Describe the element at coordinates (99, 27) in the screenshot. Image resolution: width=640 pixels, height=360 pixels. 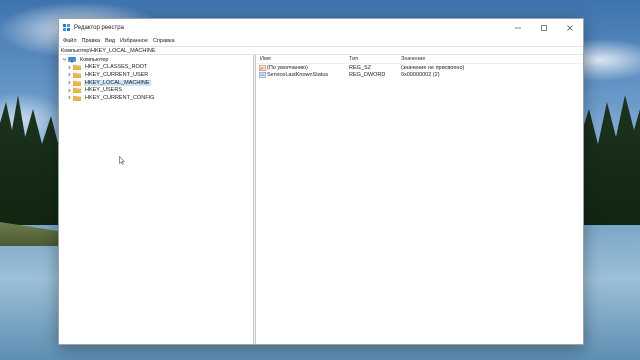
I see `window-title: Редактор реестра` at that location.